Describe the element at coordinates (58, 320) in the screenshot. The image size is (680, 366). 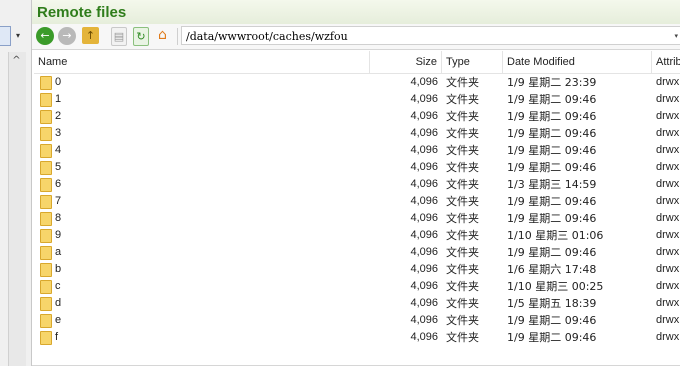
I see `file-name: e` at that location.